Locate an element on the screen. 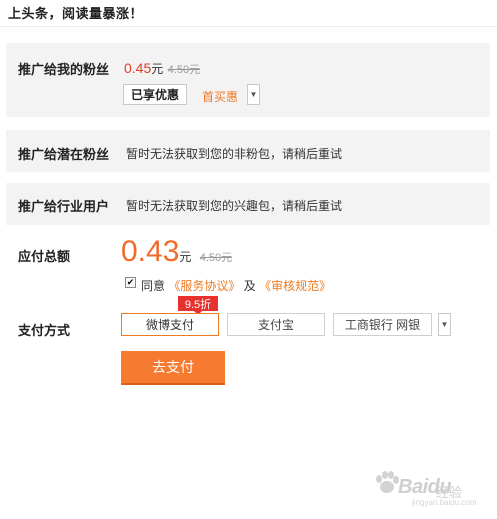 Image resolution: width=497 pixels, height=519 pixels. page-title: 上头条，阅读量暴涨！ is located at coordinates (76, 13).